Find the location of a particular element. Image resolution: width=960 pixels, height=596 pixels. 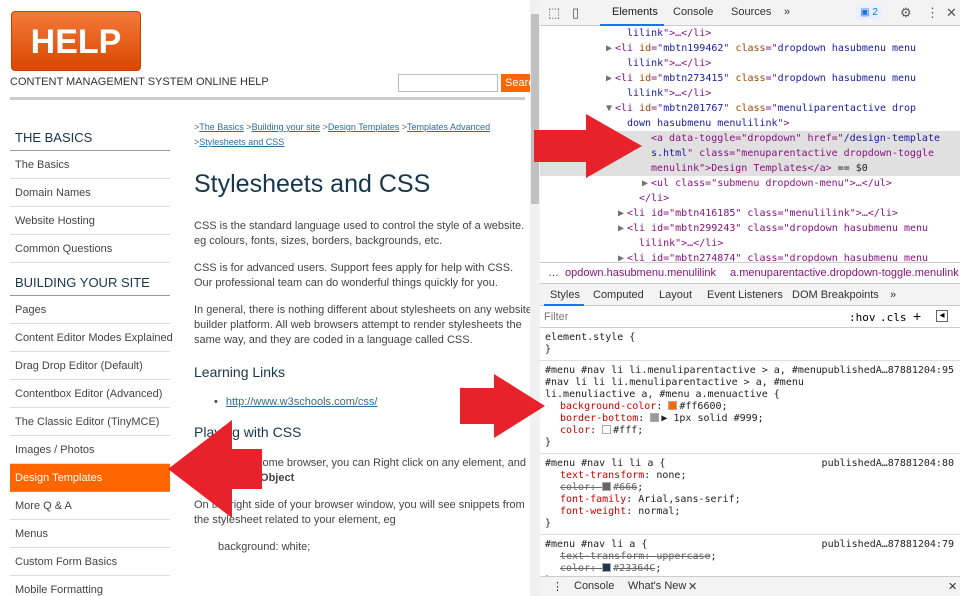

sidebar-item: Images / Photos is located at coordinates (90, 450).